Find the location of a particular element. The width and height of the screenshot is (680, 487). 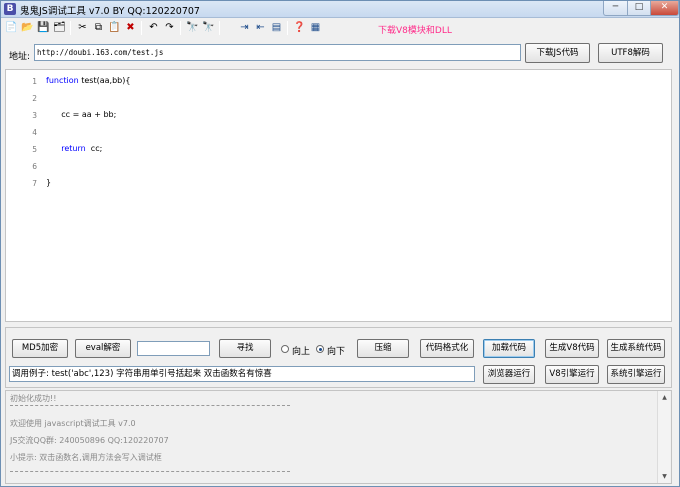

load-code-button: 加载代码 is located at coordinates (509, 348).